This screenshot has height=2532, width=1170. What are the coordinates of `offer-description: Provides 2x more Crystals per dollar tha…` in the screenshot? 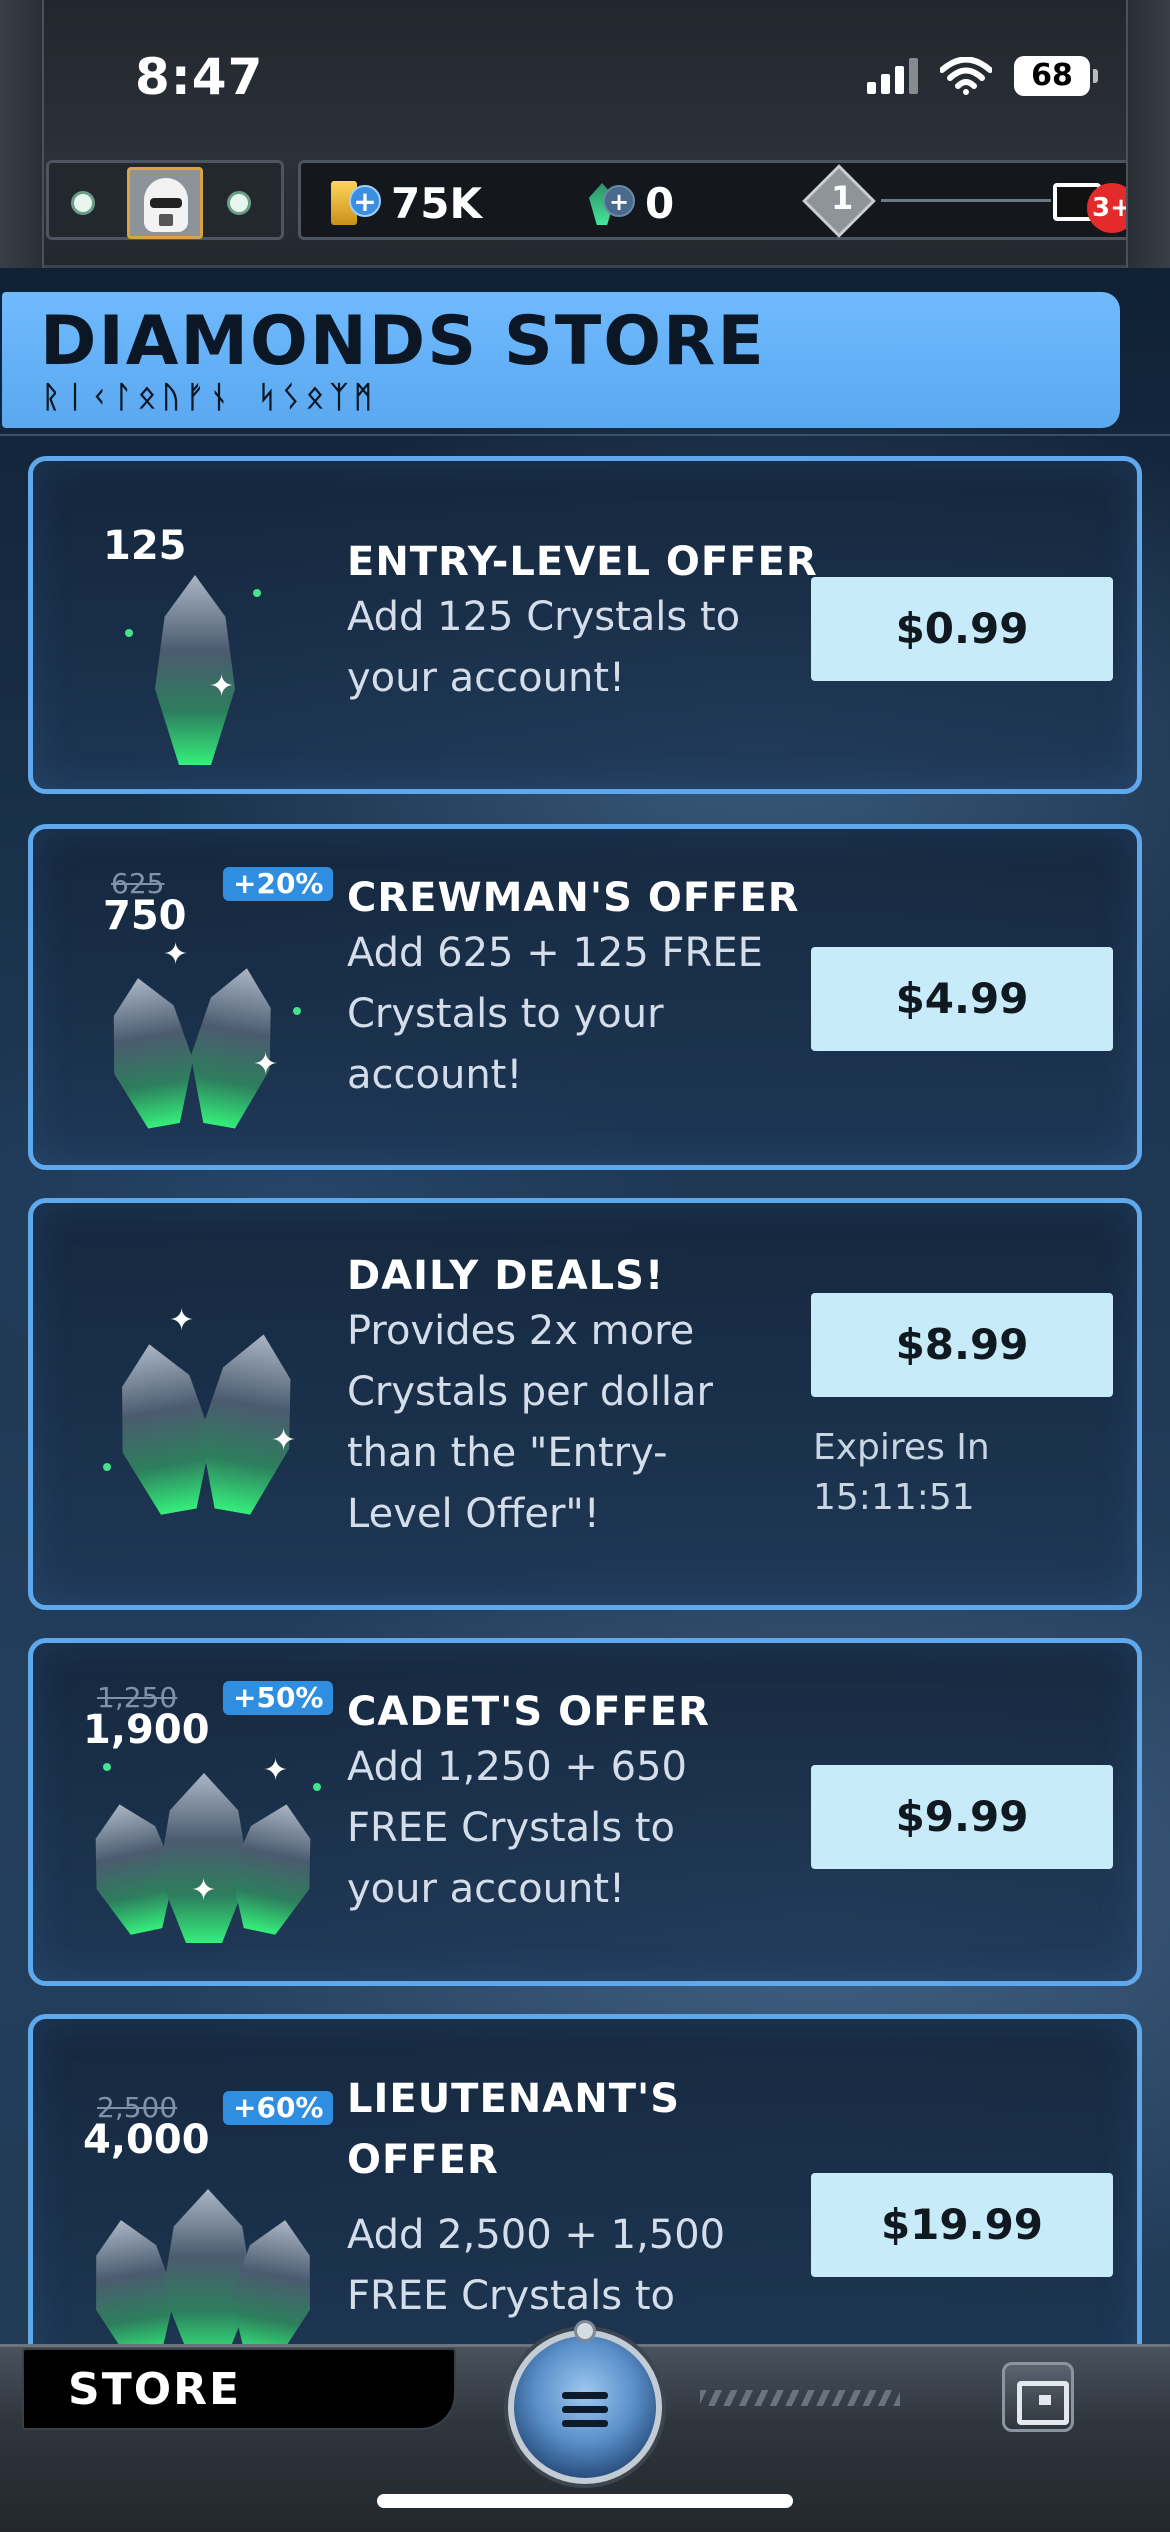 It's located at (530, 1422).